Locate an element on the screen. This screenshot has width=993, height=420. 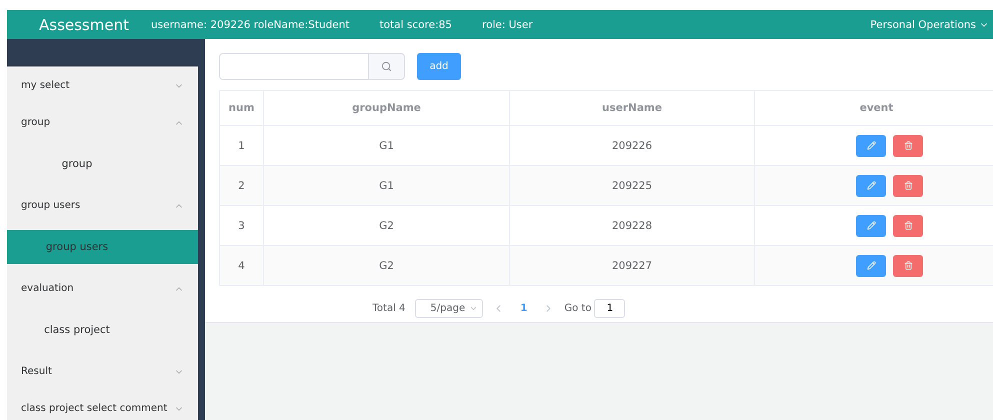
table-cell: 209227 is located at coordinates (632, 266).